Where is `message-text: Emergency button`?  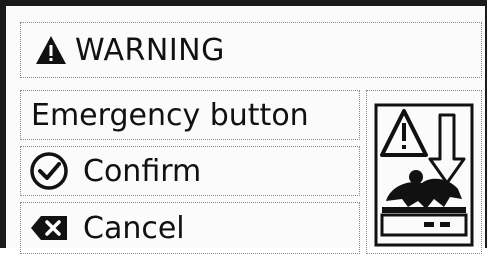 message-text: Emergency button is located at coordinates (170, 115).